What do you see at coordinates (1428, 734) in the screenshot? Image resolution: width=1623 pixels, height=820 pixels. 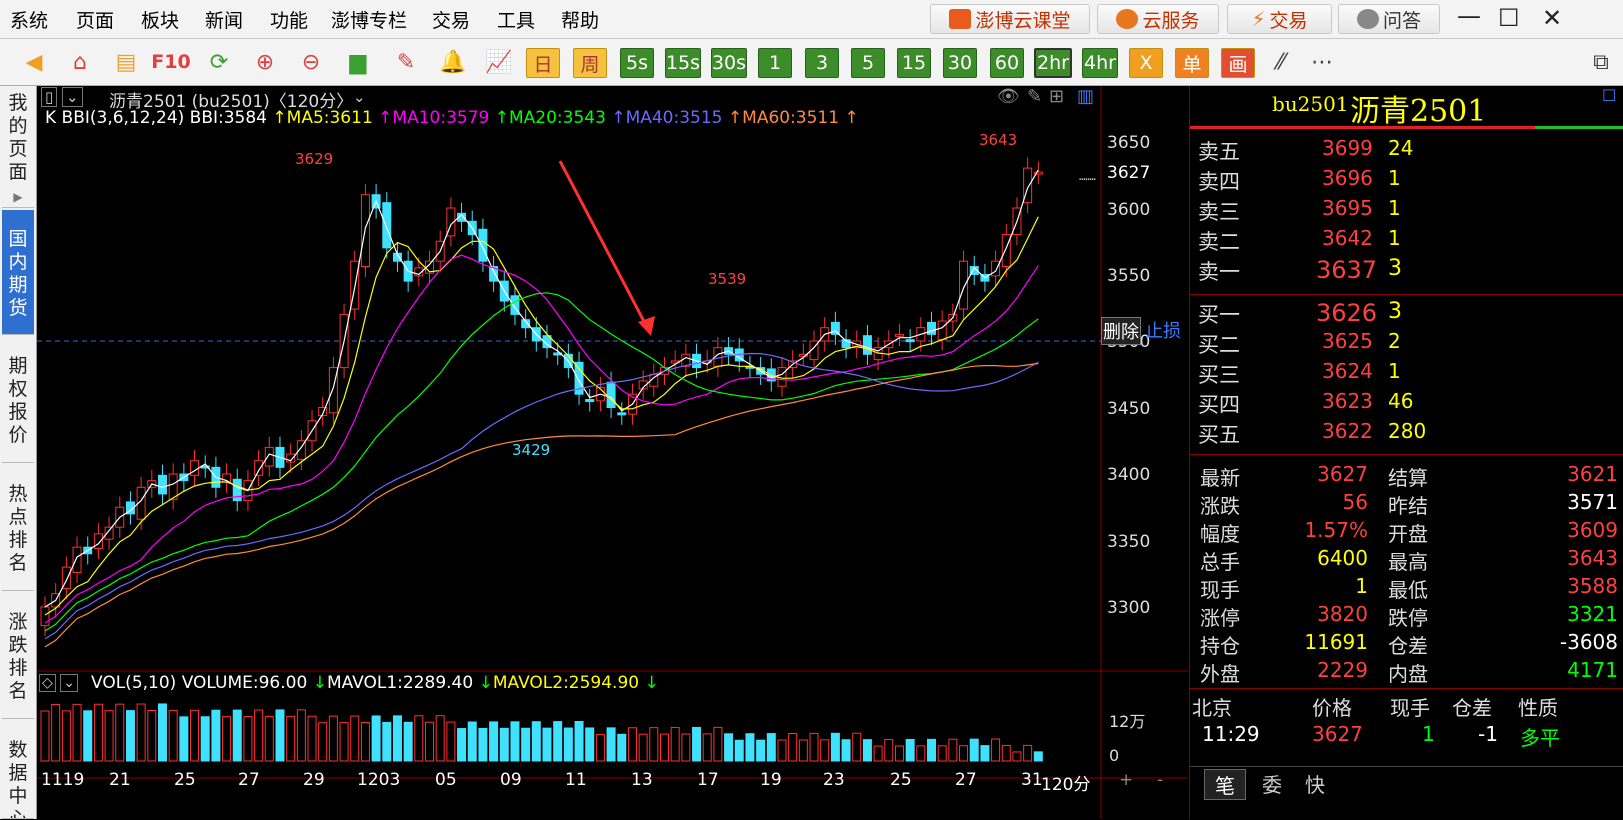 I see `trade-vol: 1` at bounding box center [1428, 734].